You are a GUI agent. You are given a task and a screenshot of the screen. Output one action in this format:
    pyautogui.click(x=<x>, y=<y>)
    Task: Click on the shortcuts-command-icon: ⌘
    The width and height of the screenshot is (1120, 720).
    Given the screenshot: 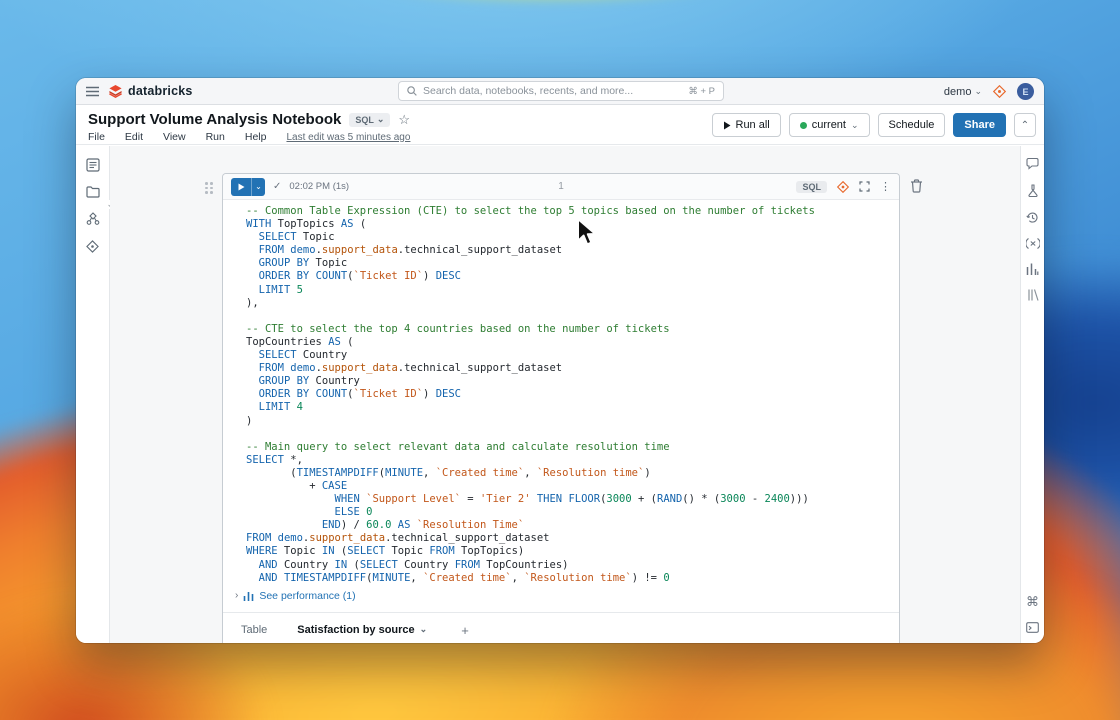 What is the action you would take?
    pyautogui.click(x=1032, y=602)
    